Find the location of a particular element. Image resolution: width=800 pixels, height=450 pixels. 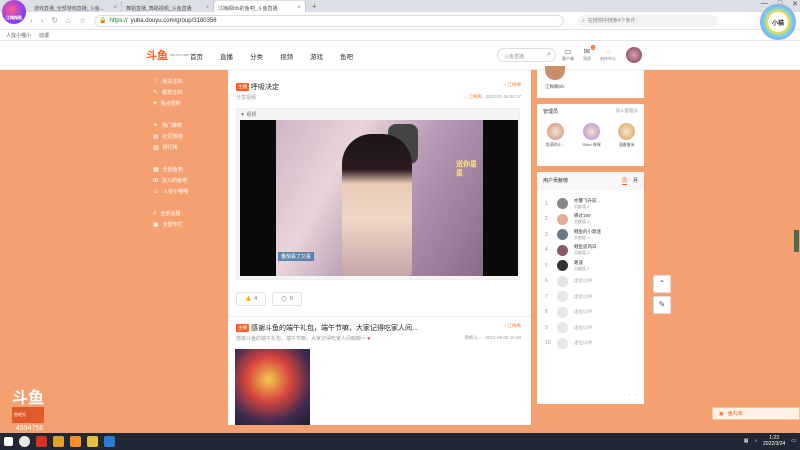

ranking-row: 5 路遥 贡献值 2 is located at coordinates (590, 266).